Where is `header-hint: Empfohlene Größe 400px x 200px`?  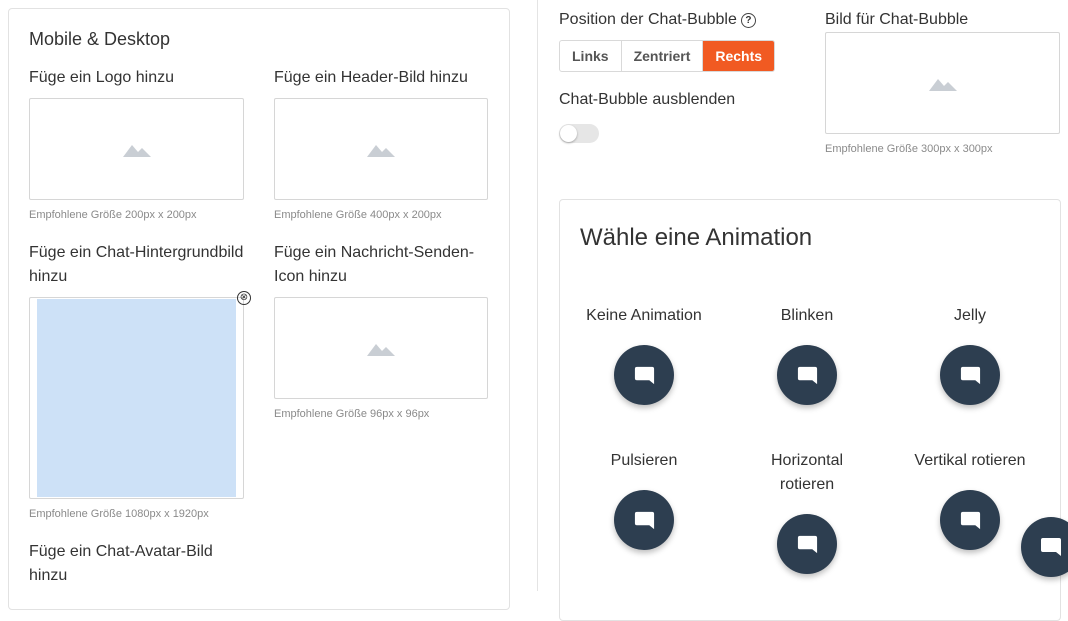
header-hint: Empfohlene Größe 400px x 200px is located at coordinates (358, 215).